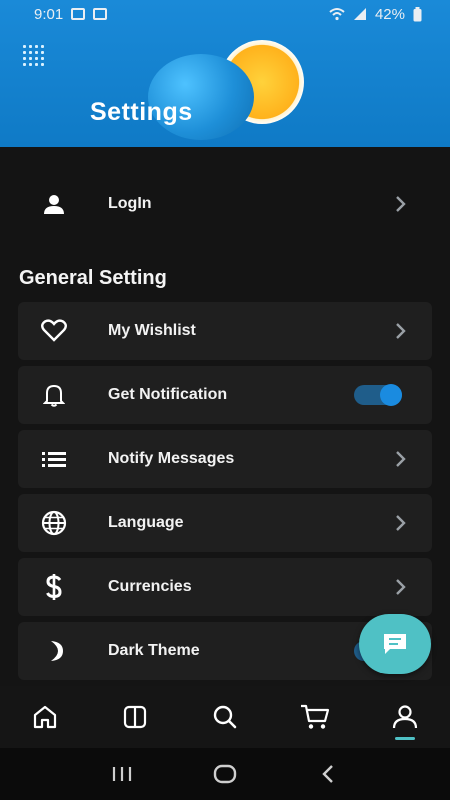  What do you see at coordinates (154, 650) in the screenshot?
I see `setting-label: Dark Theme` at bounding box center [154, 650].